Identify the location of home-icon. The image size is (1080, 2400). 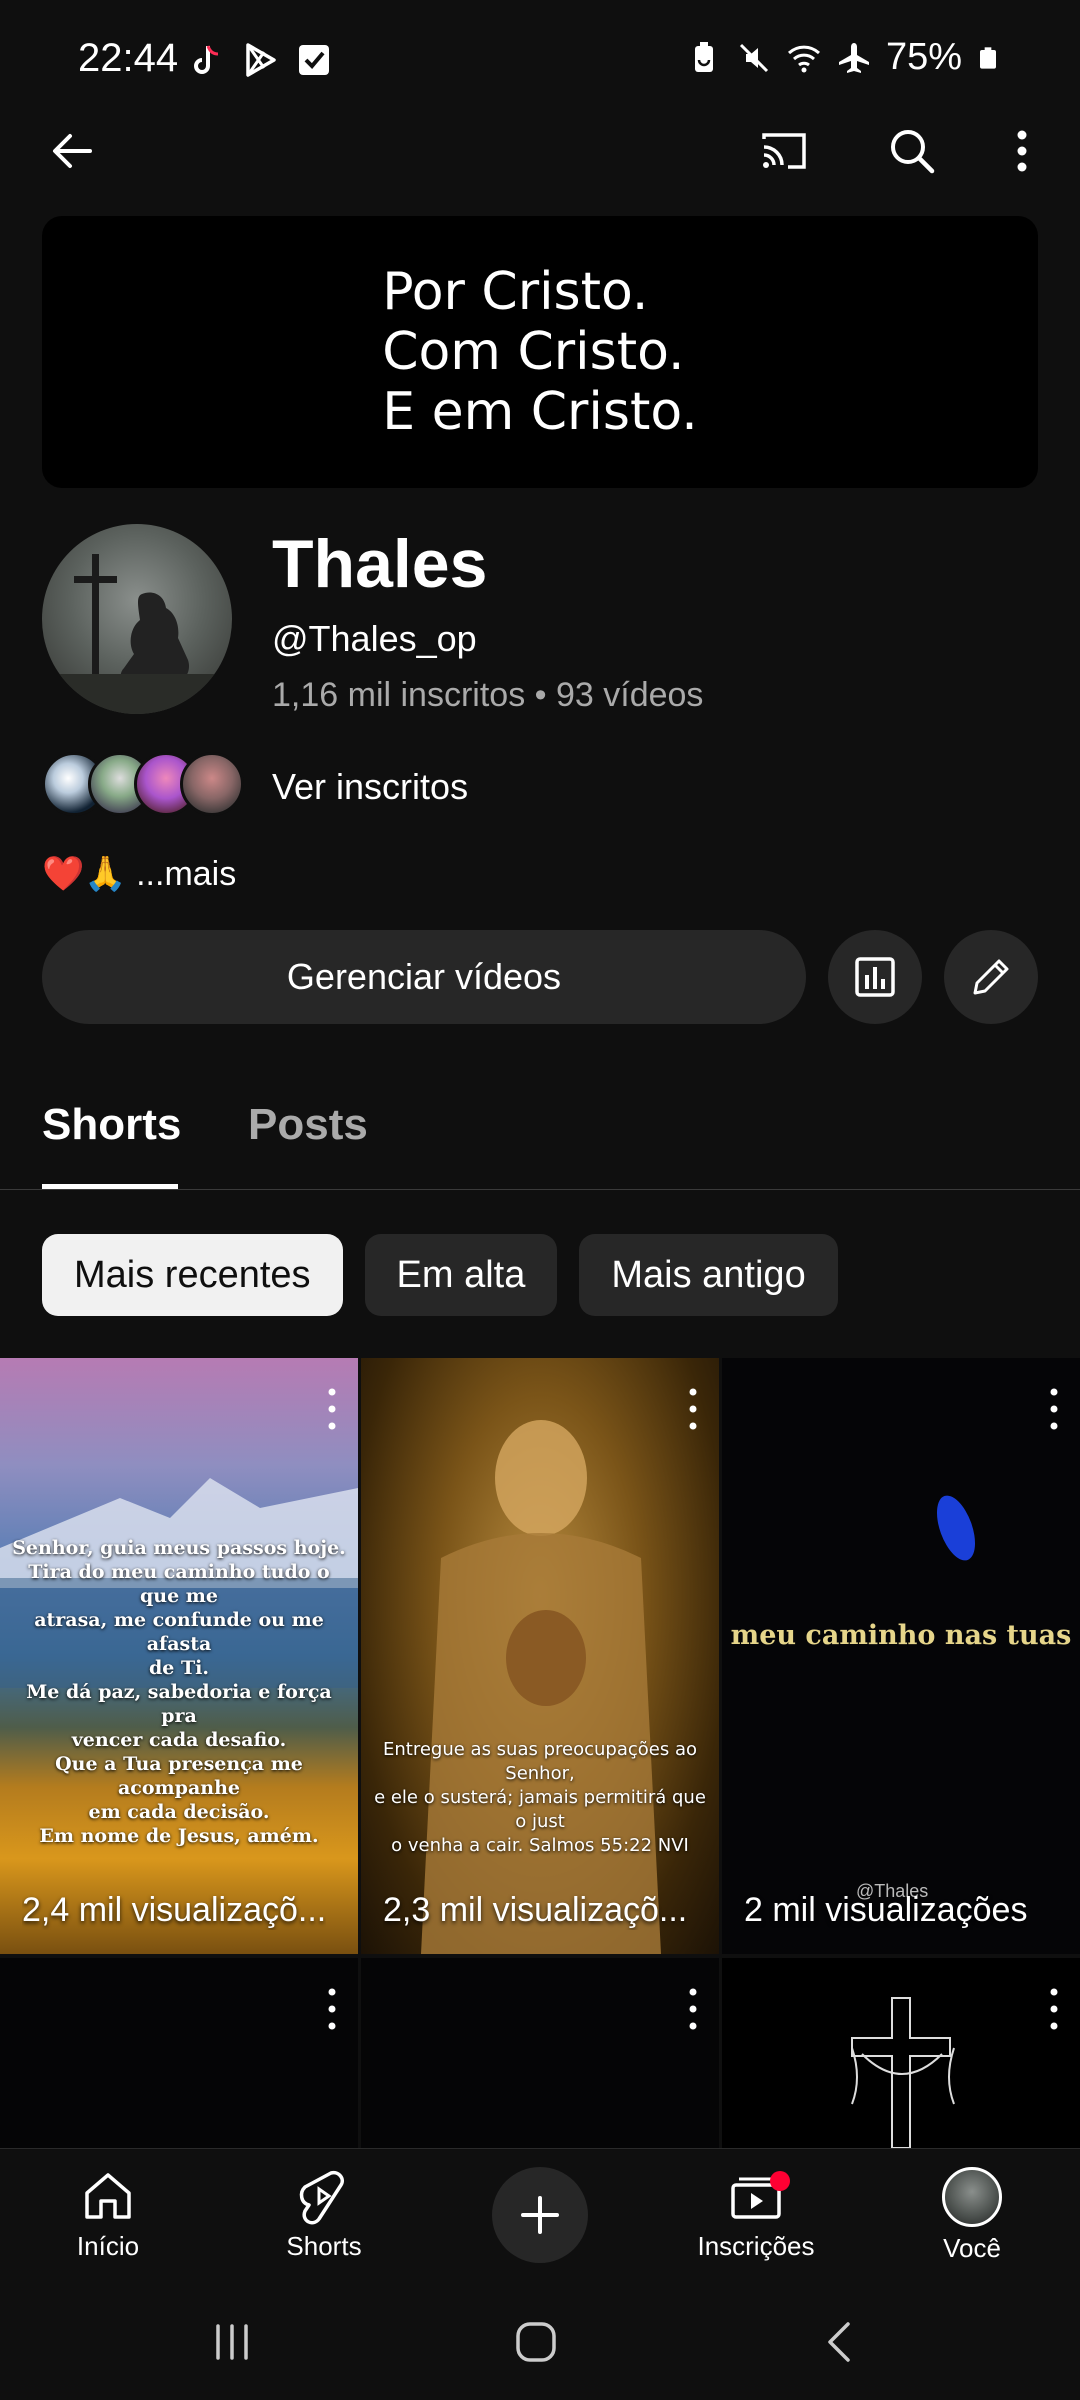
(108, 2196).